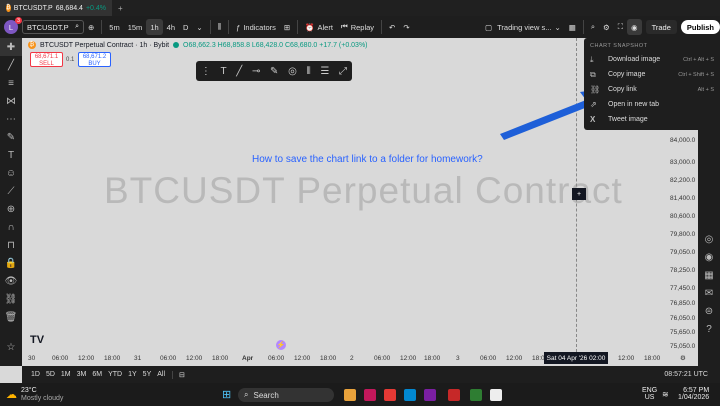 The image size is (720, 406). I want to click on circle-tool-icon: ◎, so click(292, 71).